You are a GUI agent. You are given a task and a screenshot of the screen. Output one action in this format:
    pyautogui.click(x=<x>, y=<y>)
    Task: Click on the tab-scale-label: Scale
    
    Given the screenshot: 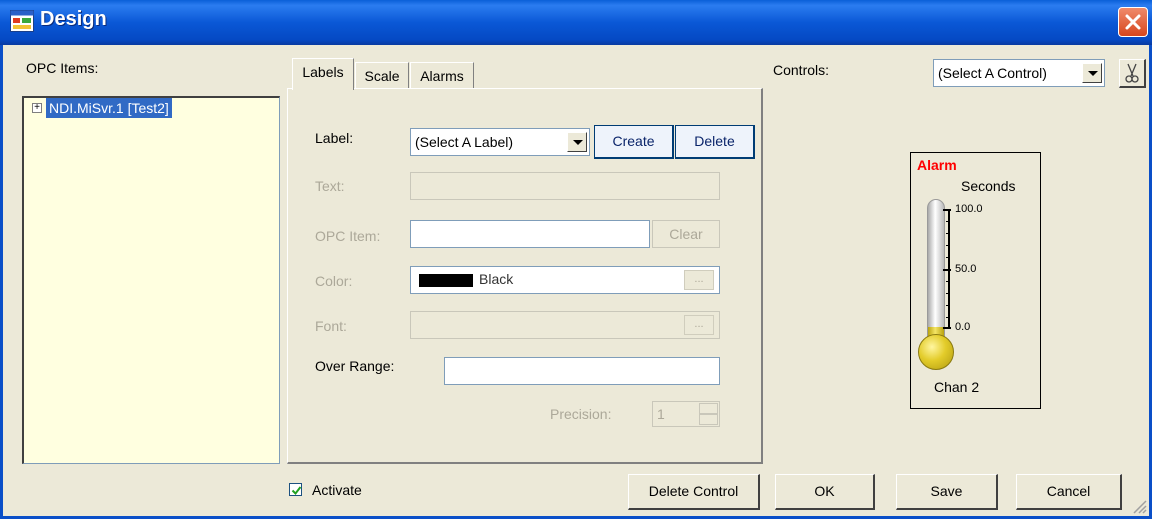 What is the action you would take?
    pyautogui.click(x=382, y=76)
    